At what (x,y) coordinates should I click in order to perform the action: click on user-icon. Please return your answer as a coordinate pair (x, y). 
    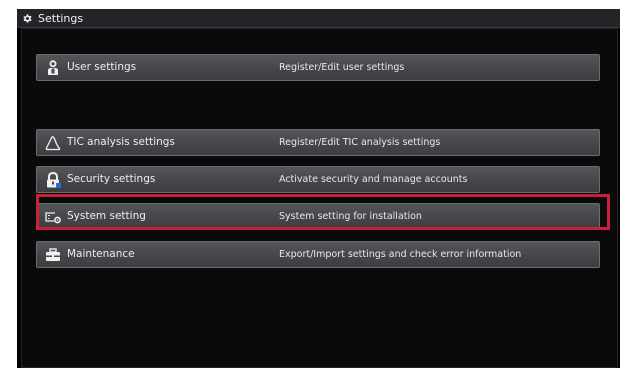
    Looking at the image, I should click on (53, 67).